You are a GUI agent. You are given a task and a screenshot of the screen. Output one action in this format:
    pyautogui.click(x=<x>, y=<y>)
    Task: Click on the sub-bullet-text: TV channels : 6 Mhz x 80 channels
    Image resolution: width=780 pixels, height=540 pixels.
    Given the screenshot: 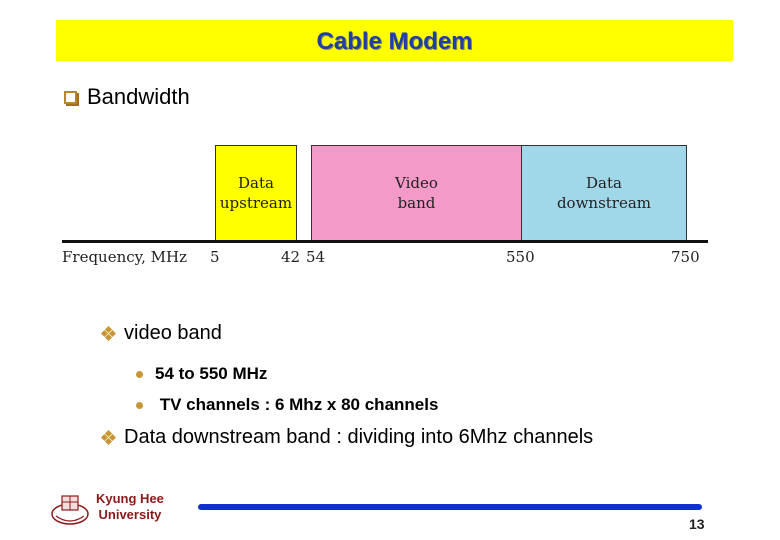 What is the action you would take?
    pyautogui.click(x=297, y=404)
    